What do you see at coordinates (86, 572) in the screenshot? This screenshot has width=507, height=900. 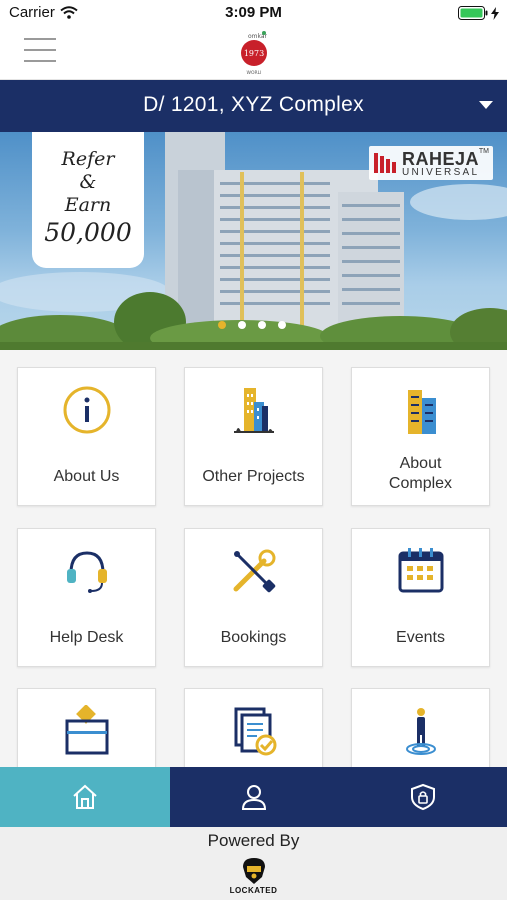 I see `headset-icon` at bounding box center [86, 572].